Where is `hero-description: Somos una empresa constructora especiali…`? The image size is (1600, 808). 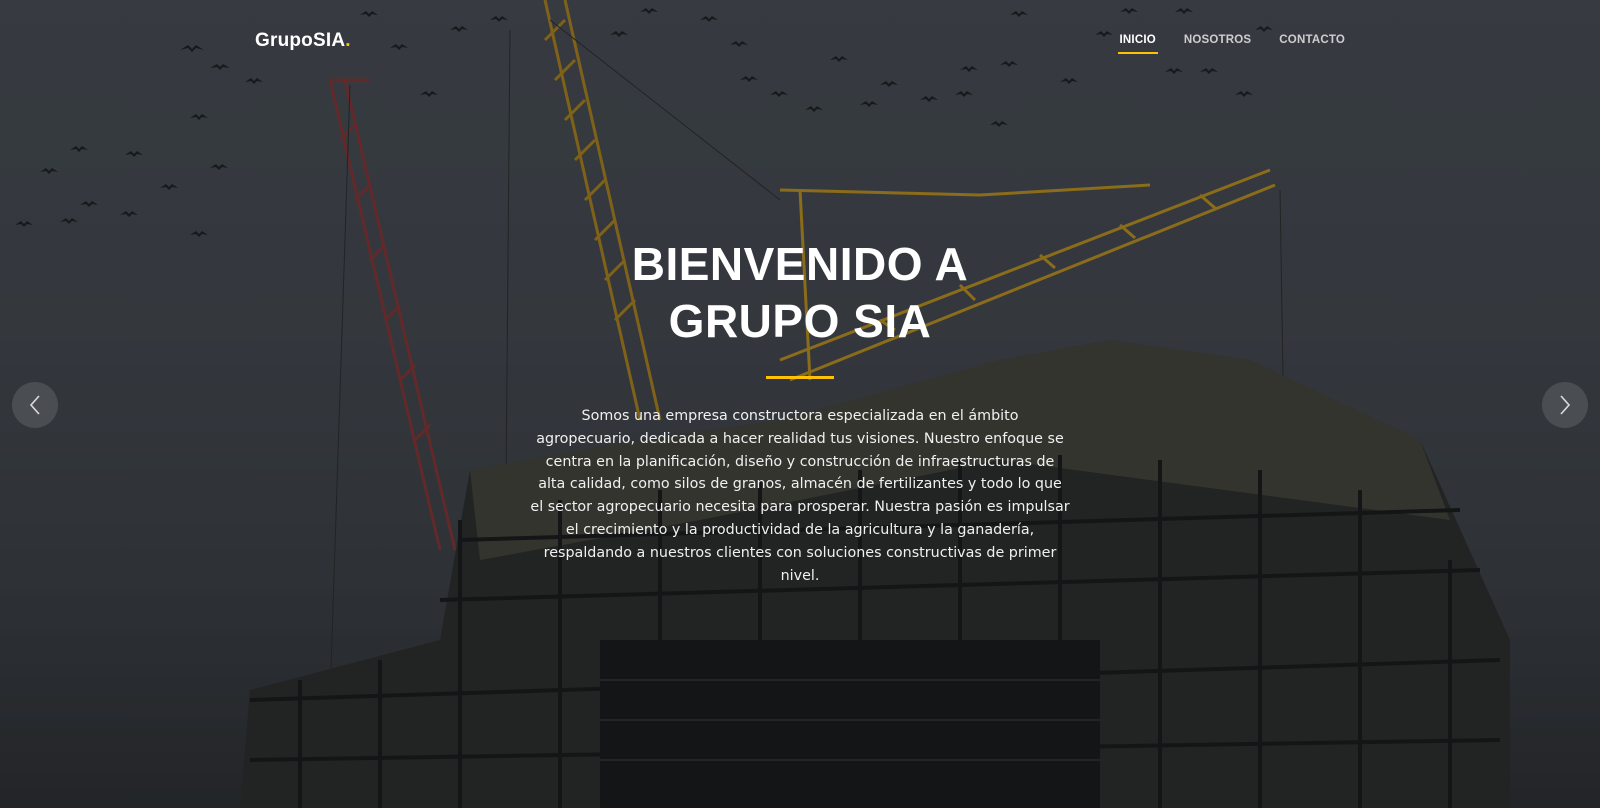 hero-description: Somos una empresa constructora especiali… is located at coordinates (800, 496).